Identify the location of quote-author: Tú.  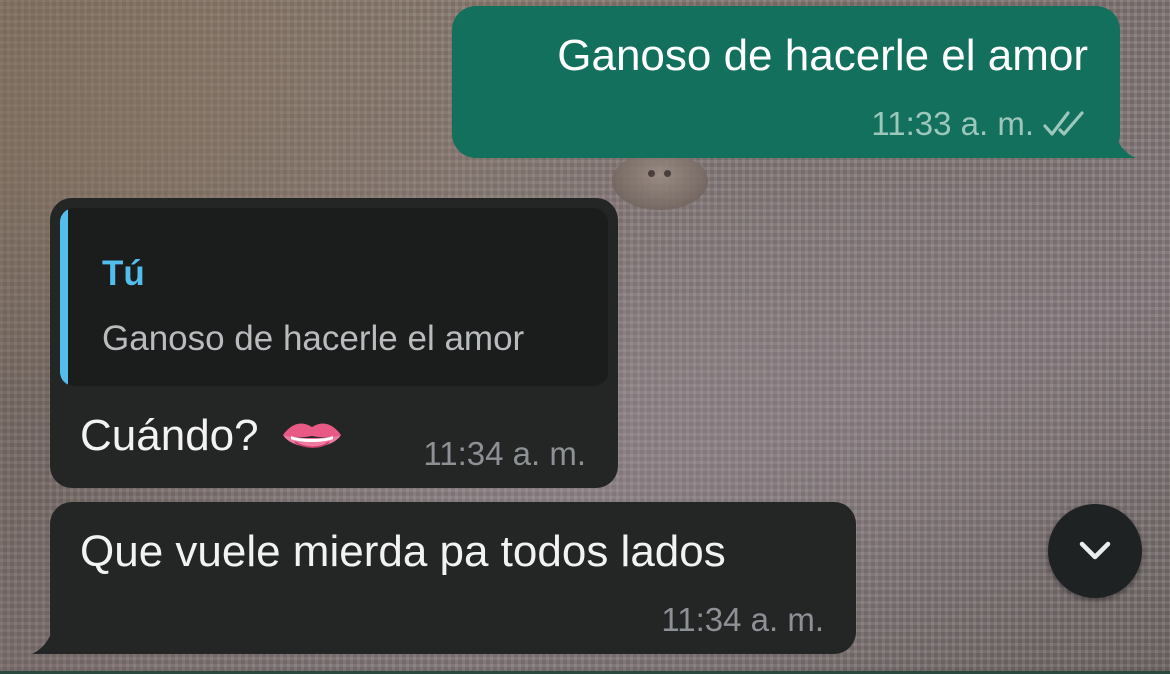
(123, 273).